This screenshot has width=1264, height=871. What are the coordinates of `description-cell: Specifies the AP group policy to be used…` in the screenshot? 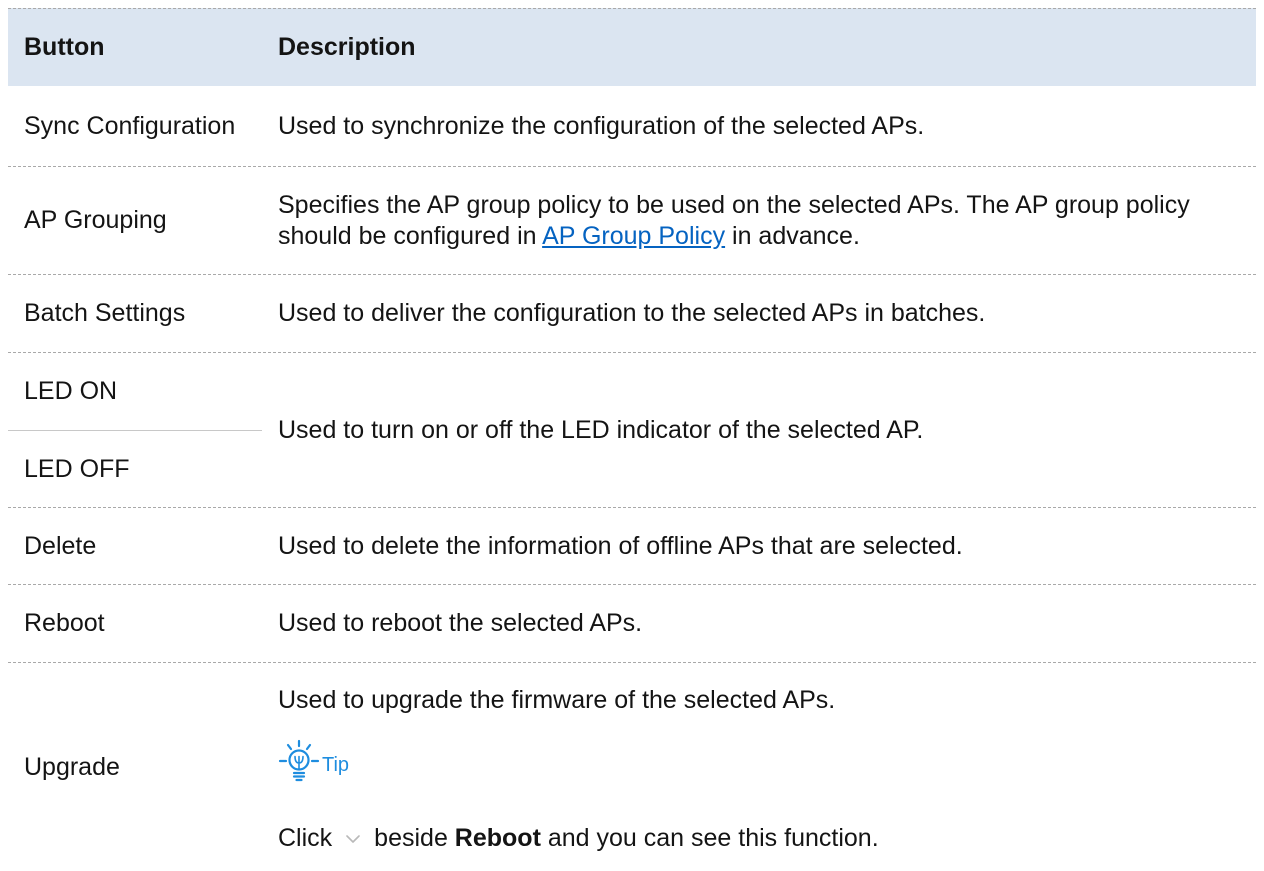 It's located at (759, 220).